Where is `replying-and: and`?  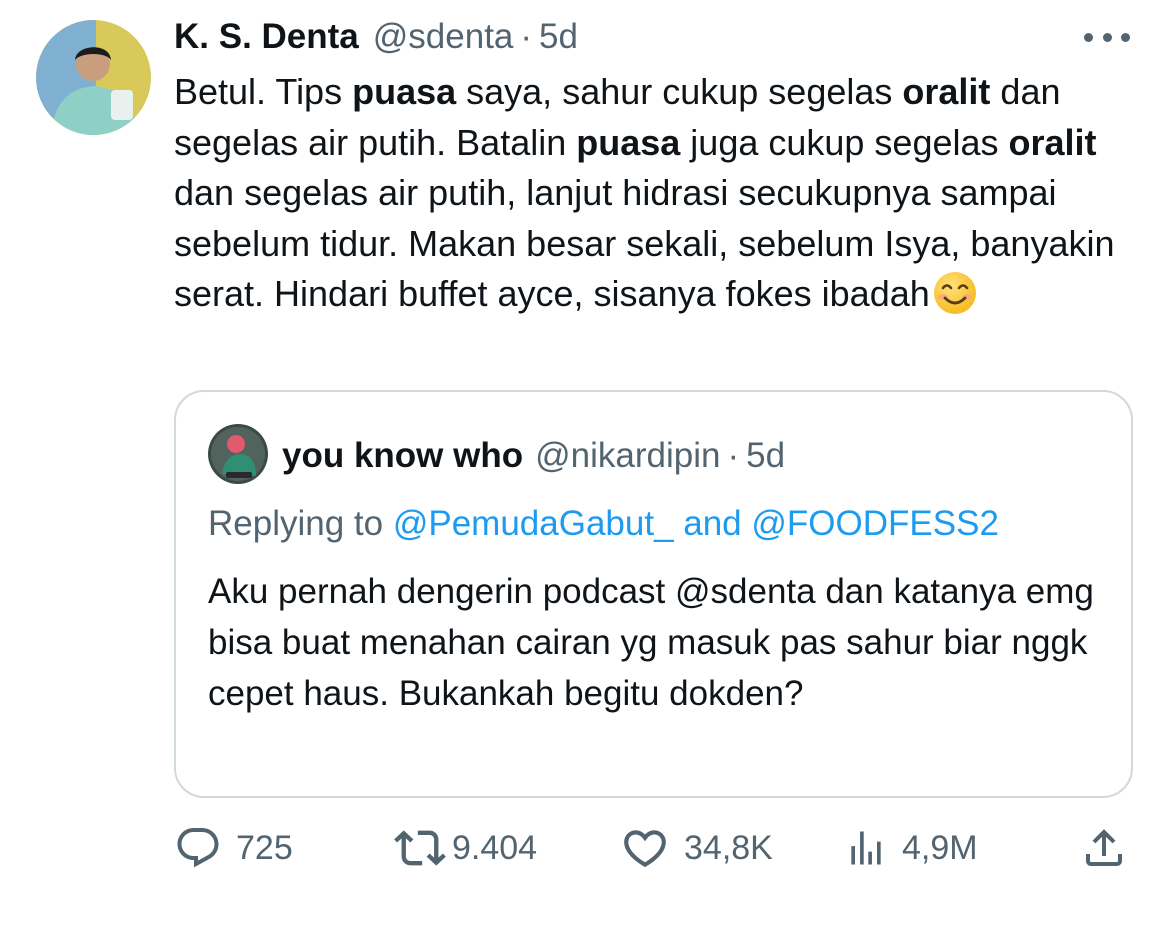 replying-and: and is located at coordinates (712, 523).